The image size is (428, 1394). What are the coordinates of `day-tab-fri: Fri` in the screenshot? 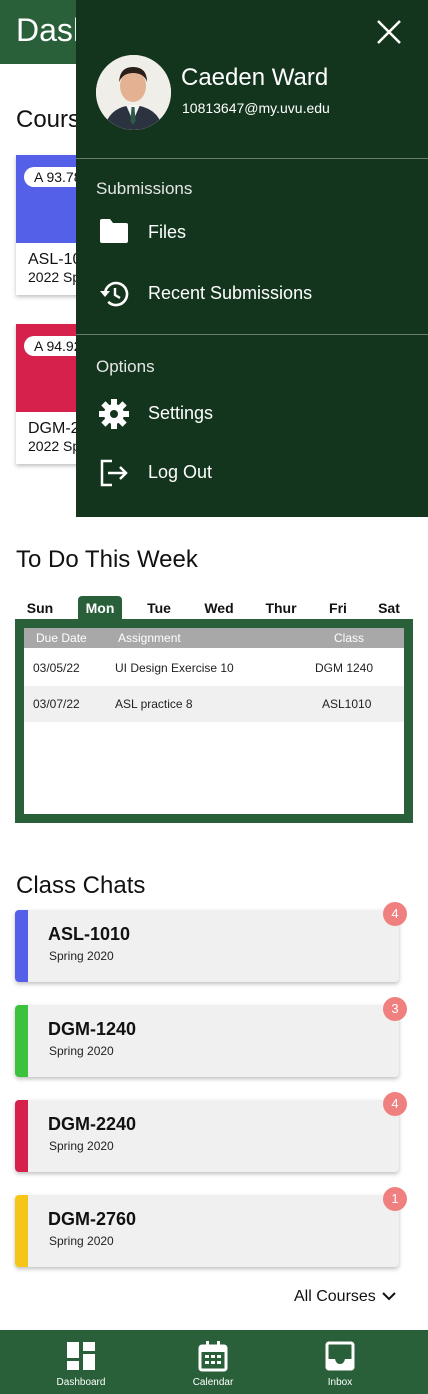 It's located at (338, 608).